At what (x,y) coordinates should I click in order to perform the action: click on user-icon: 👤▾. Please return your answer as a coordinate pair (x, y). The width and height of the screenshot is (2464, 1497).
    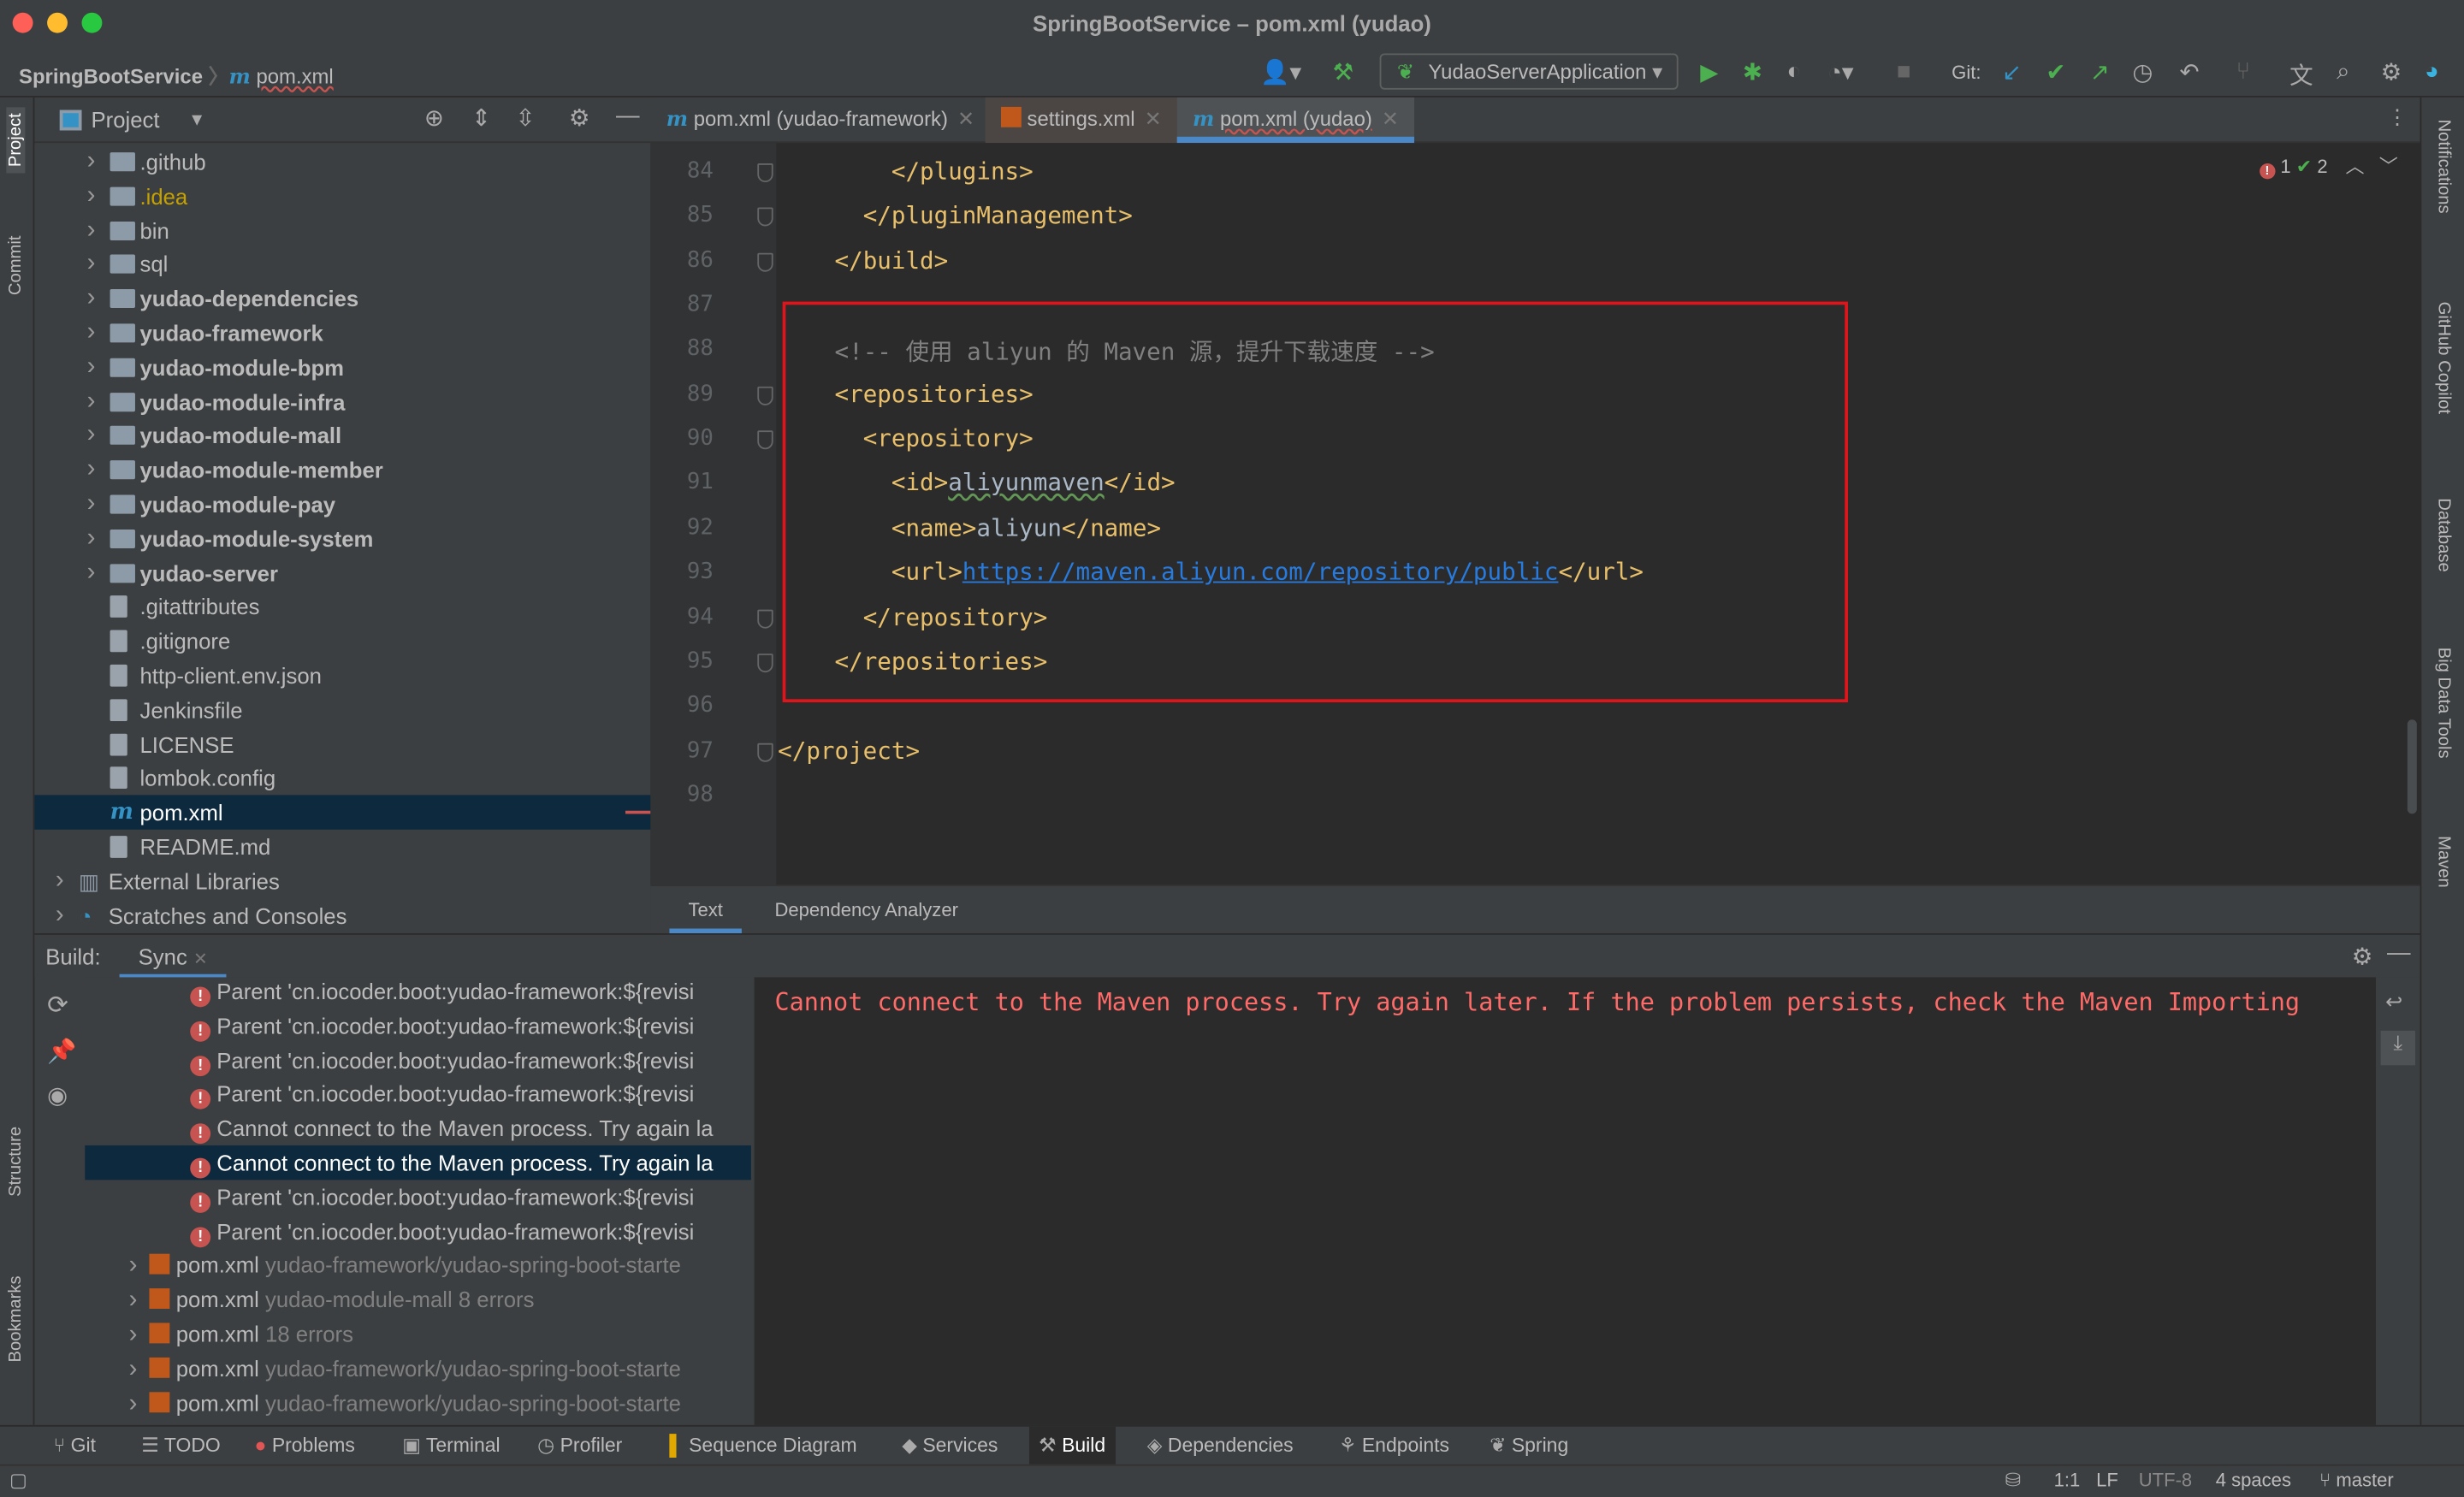
    Looking at the image, I should click on (1280, 72).